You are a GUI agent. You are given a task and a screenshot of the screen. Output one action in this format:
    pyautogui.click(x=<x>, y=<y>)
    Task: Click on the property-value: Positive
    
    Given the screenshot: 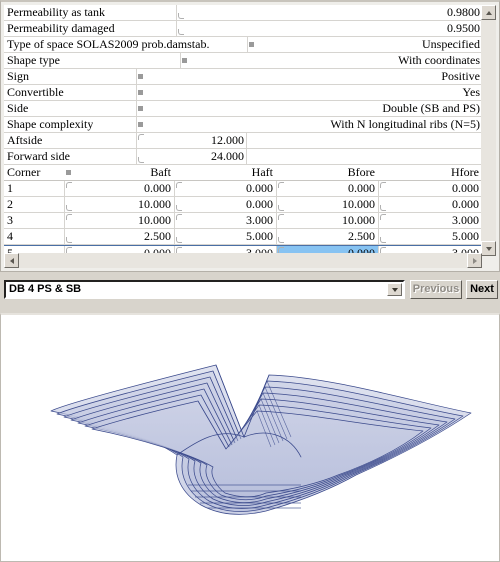 What is the action you would take?
    pyautogui.click(x=312, y=76)
    